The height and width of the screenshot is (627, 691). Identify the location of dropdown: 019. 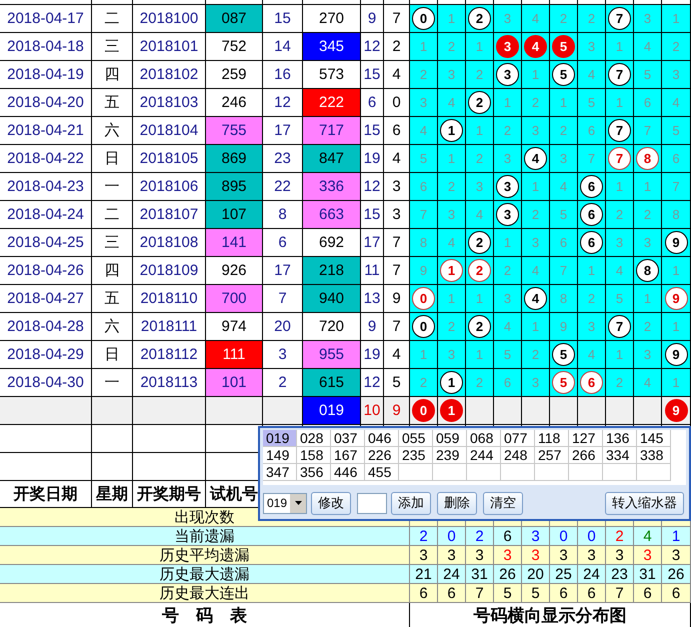
(285, 503).